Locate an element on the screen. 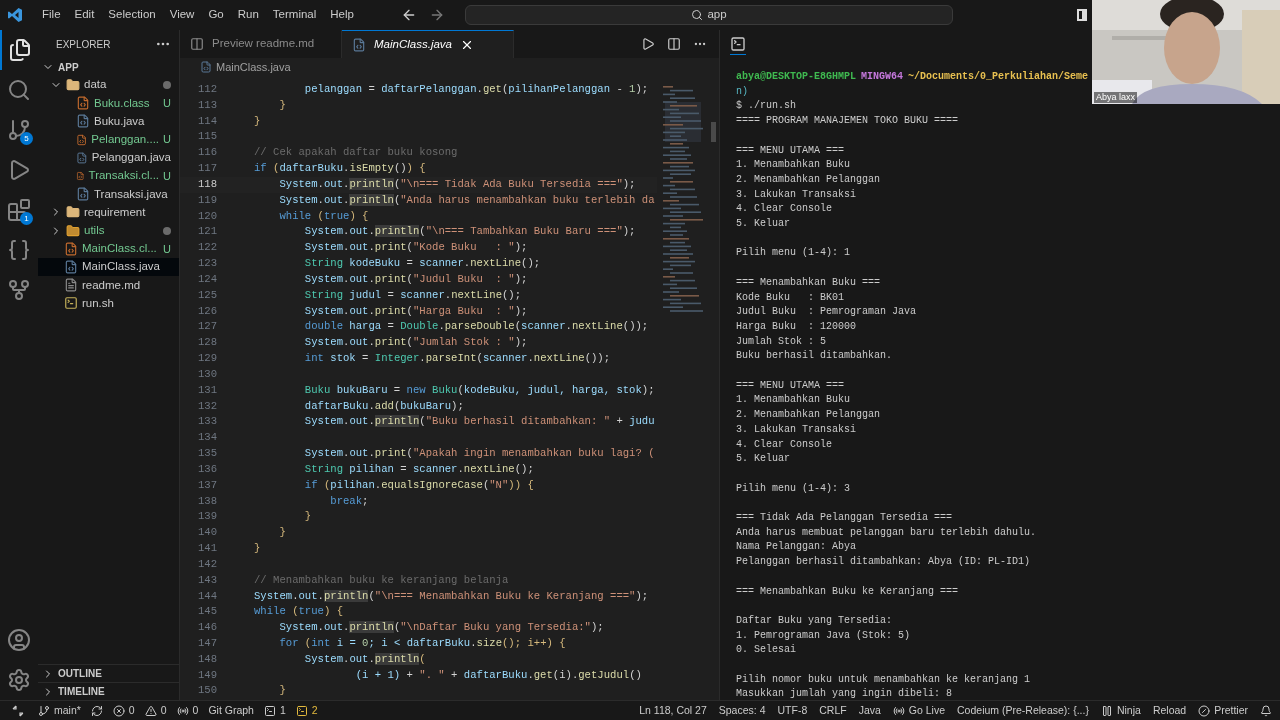 This screenshot has height=720, width=1280. menu-item: Edit is located at coordinates (84, 15).